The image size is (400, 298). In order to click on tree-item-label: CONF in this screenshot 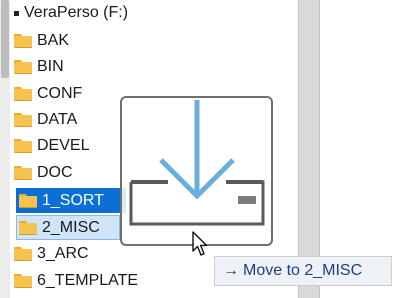, I will do `click(60, 93)`.